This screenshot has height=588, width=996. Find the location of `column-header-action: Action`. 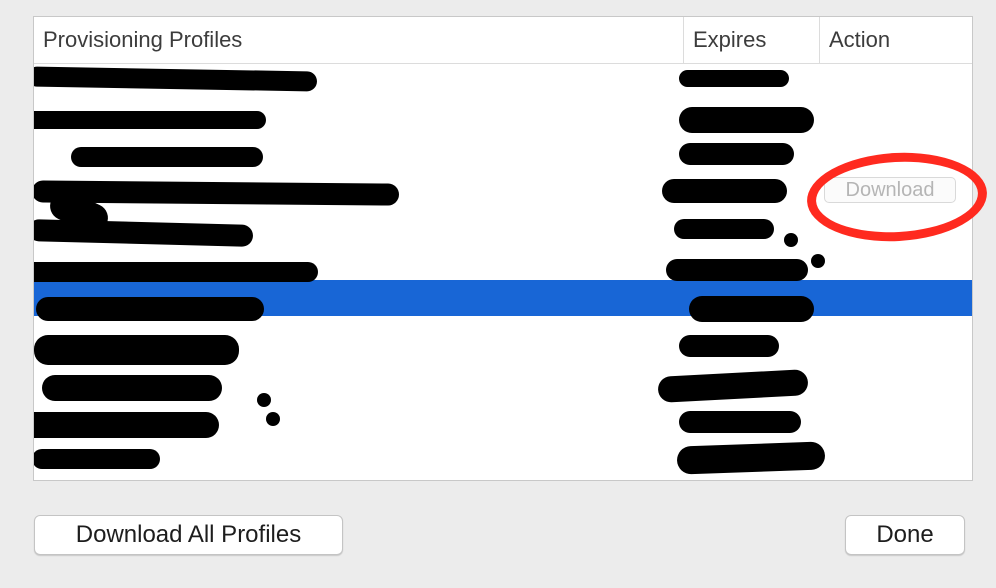

column-header-action: Action is located at coordinates (895, 40).